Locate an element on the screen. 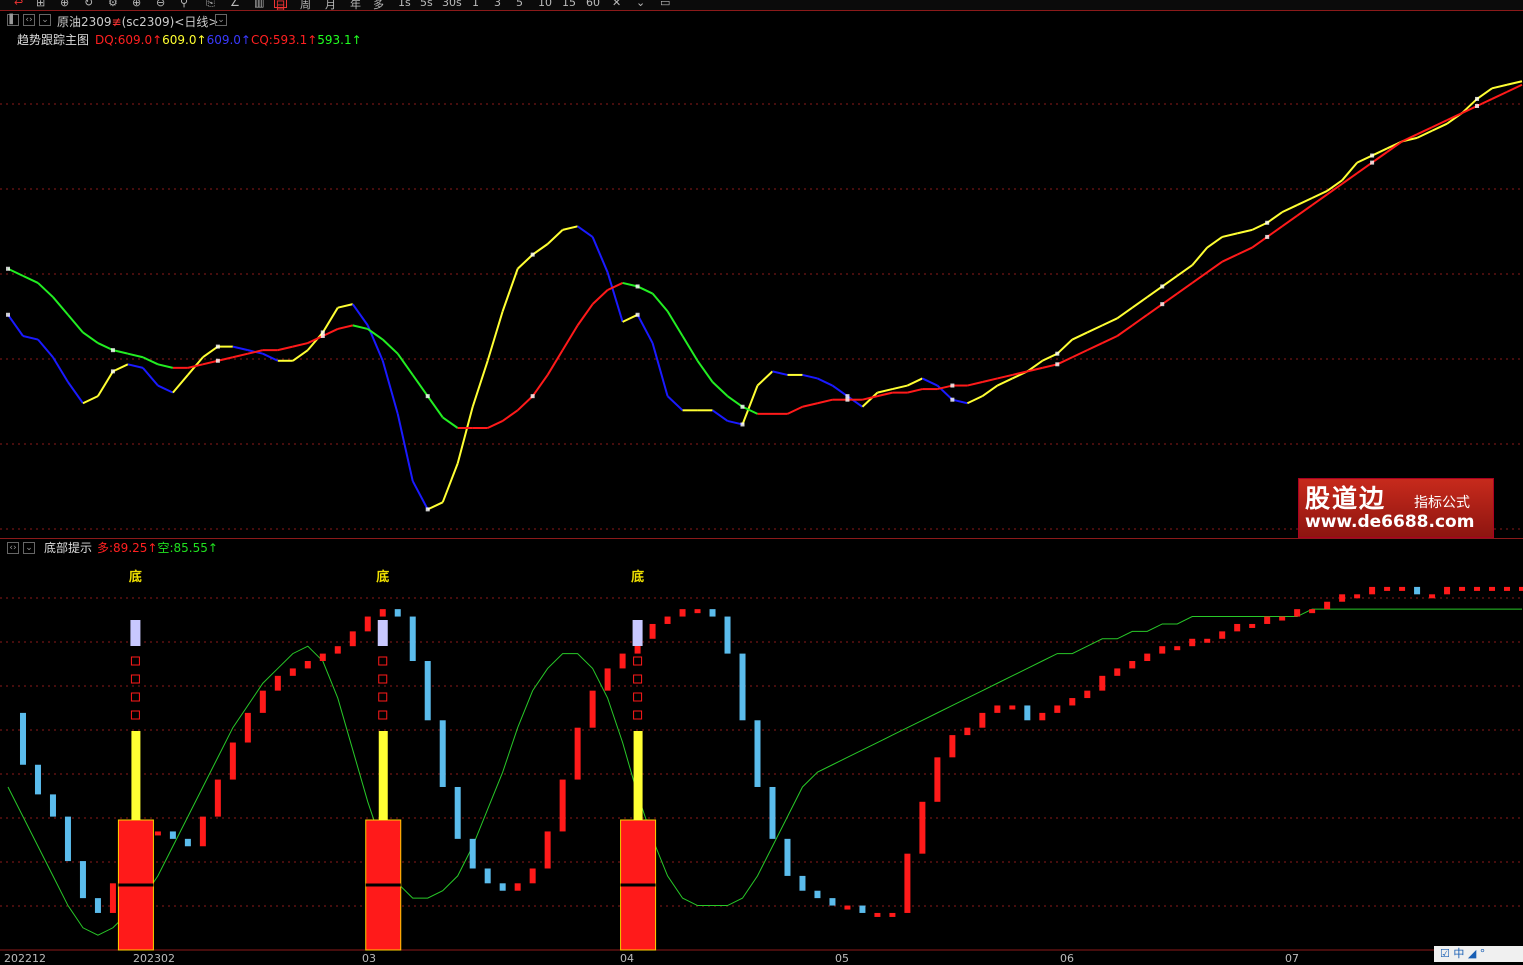 This screenshot has height=965, width=1523. expand-icon: ‹› is located at coordinates (13, 548).